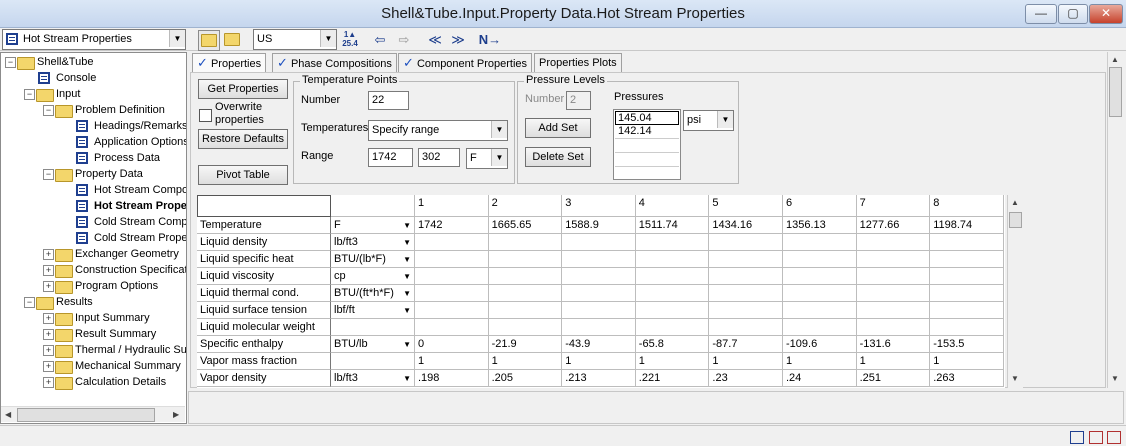  Describe the element at coordinates (373, 344) in the screenshot. I see `unit-select: BTU/lb ▼` at that location.